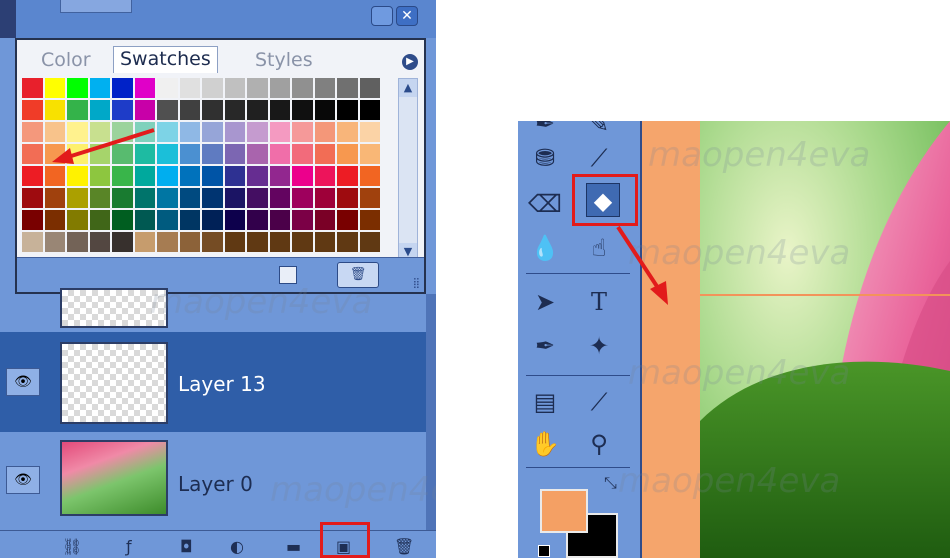 The width and height of the screenshot is (950, 558). Describe the element at coordinates (103, 146) in the screenshot. I see `annotation-arrow` at that location.